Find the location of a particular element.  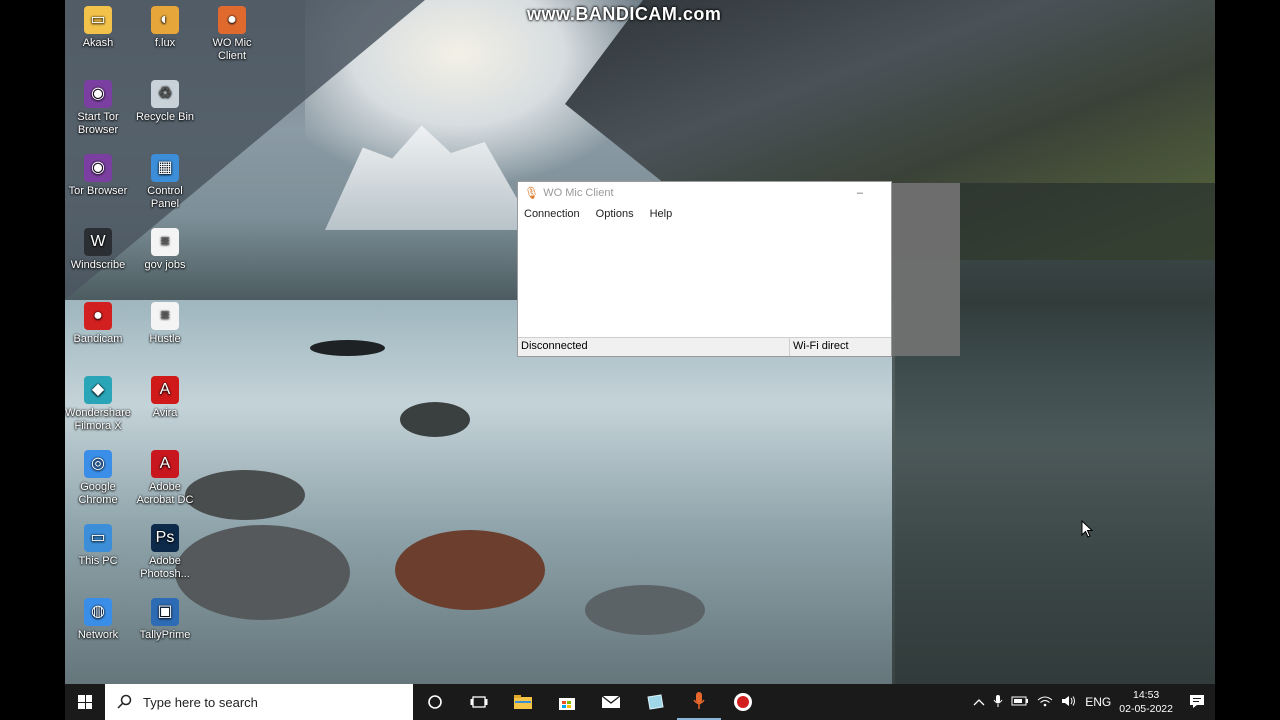

desktop-icon-windscribe: W Windscribe is located at coordinates (98, 249).